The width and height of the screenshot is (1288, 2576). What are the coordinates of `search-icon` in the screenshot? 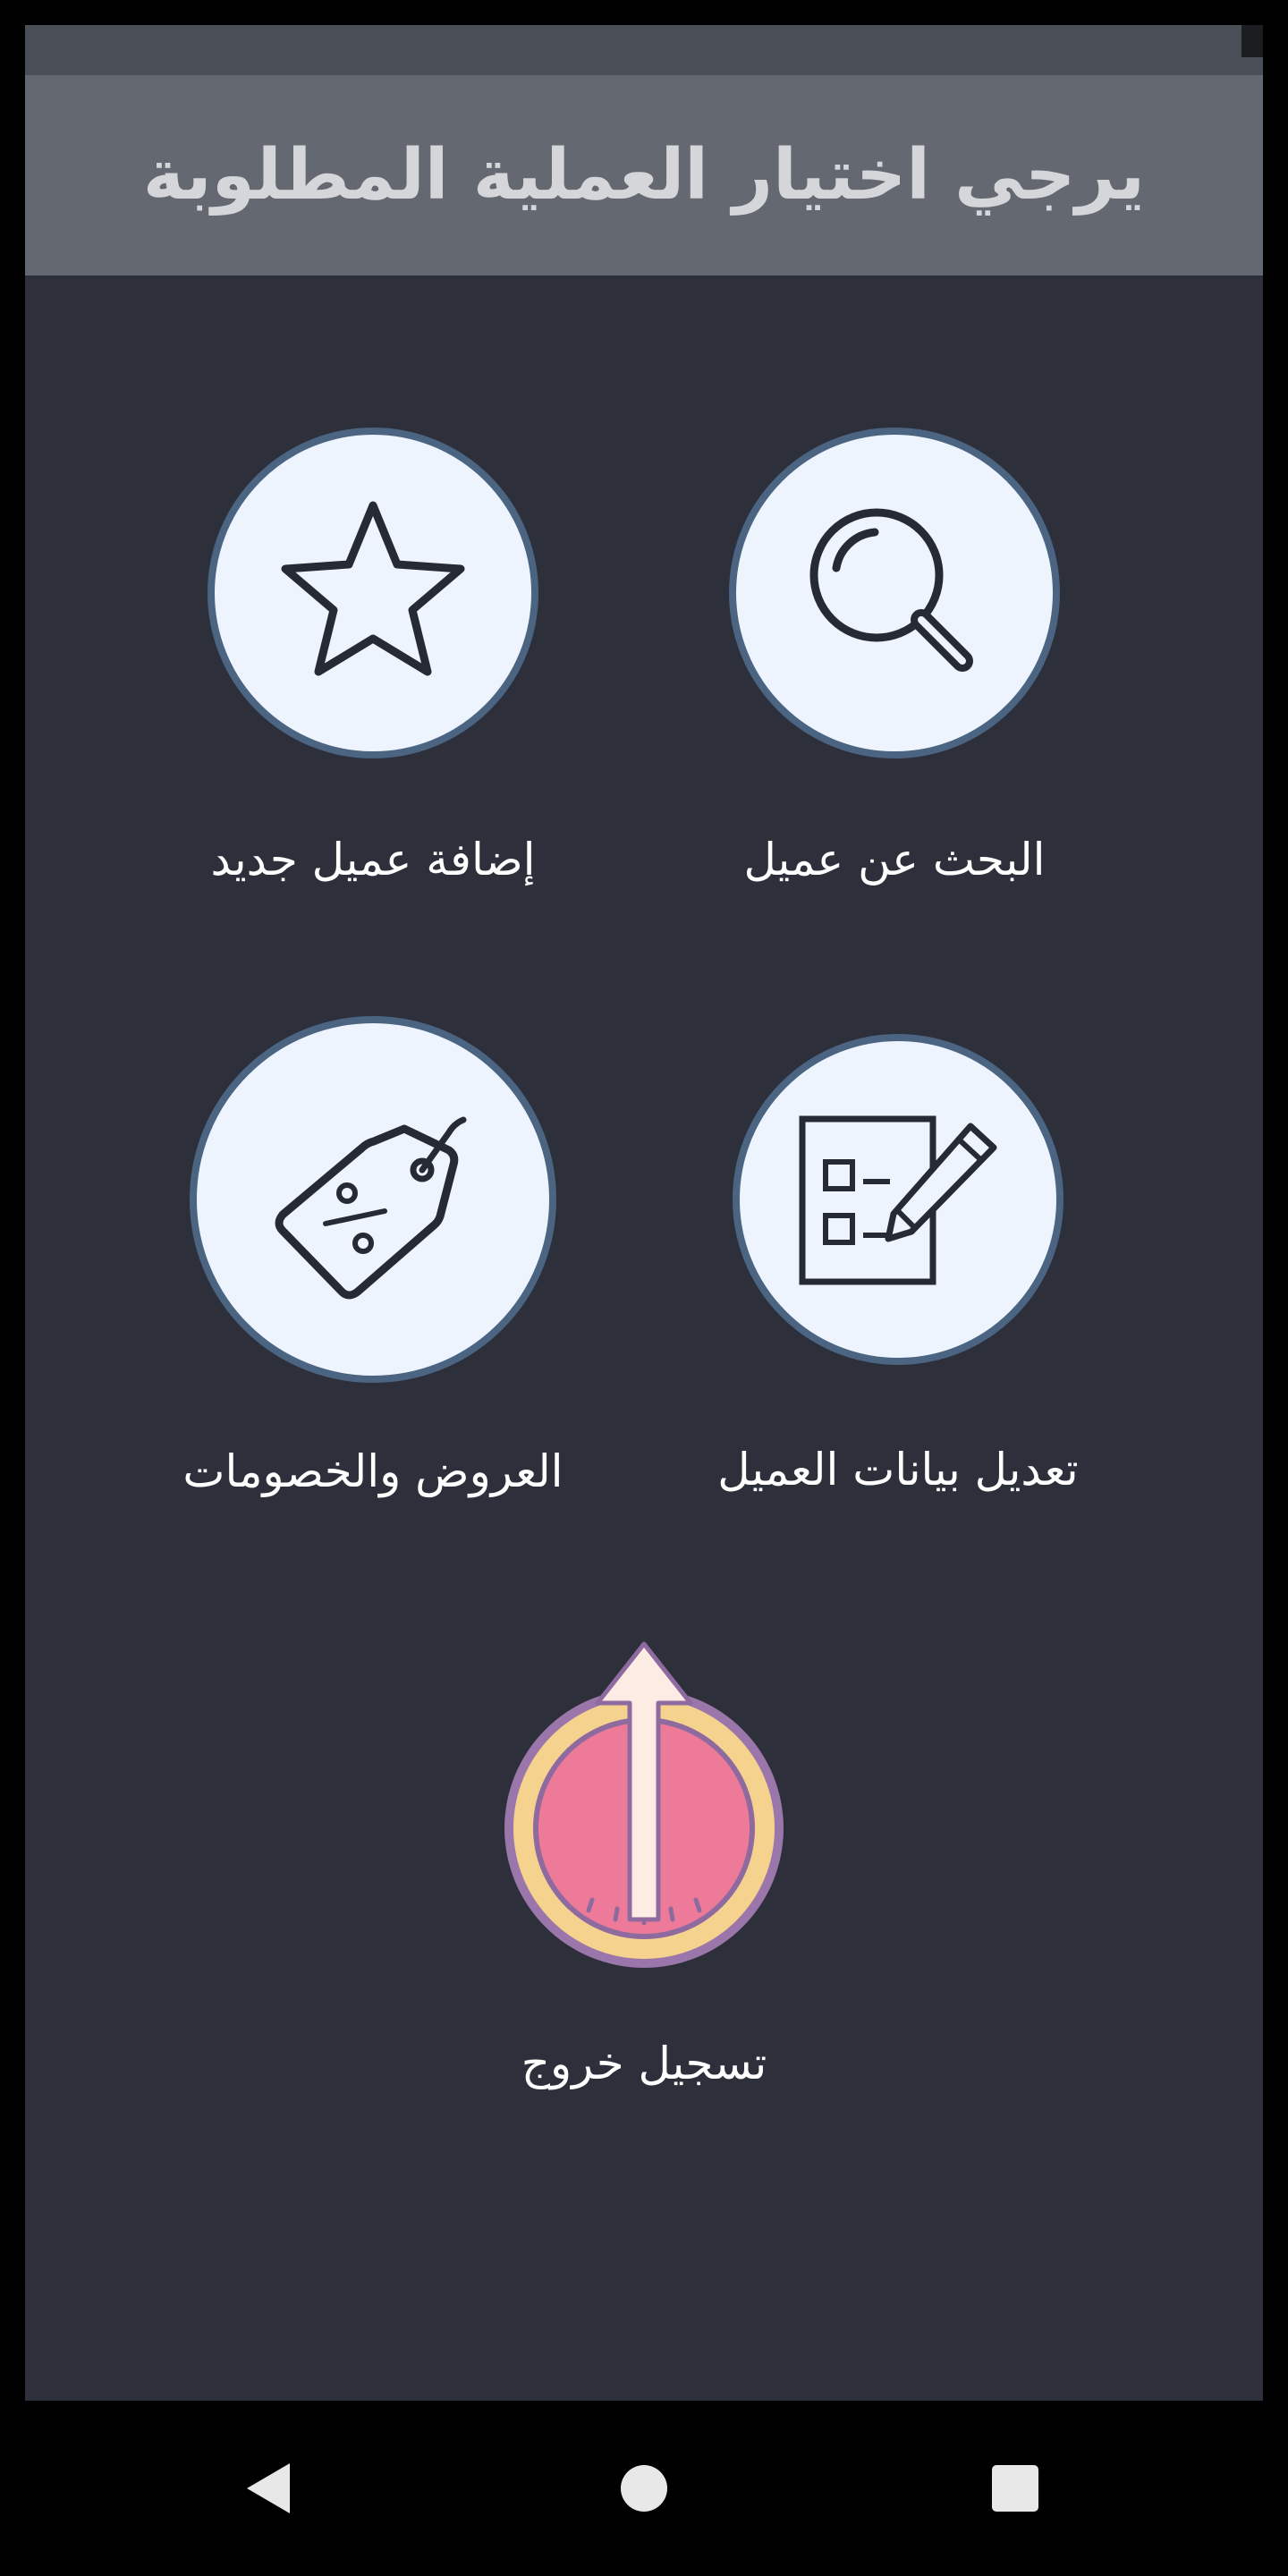 It's located at (891, 590).